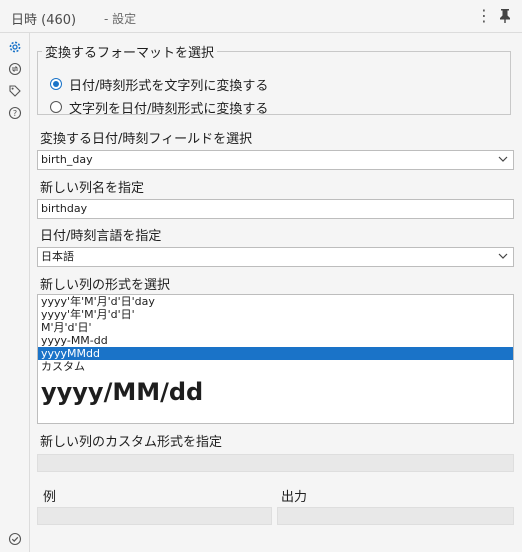 This screenshot has width=522, height=552. What do you see at coordinates (275, 314) in the screenshot?
I see `format-option: yyyy'年'M'月'd'日'` at bounding box center [275, 314].